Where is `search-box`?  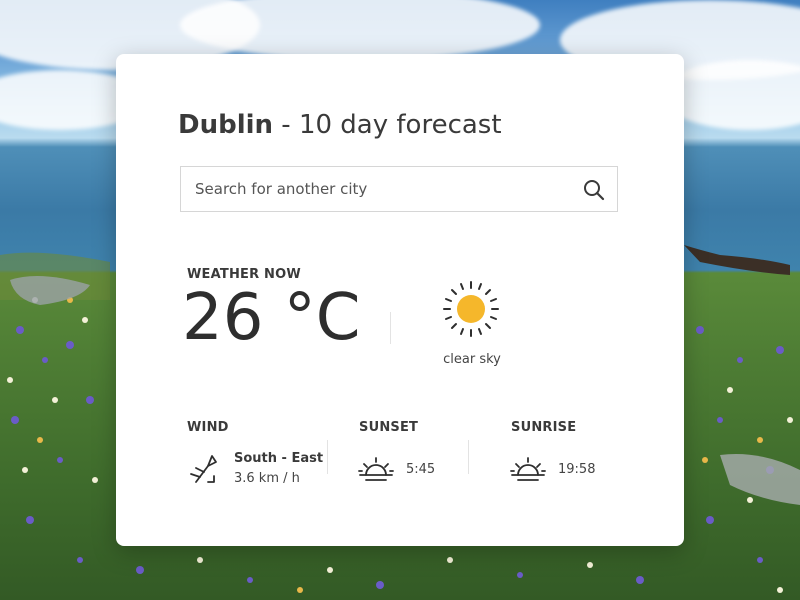 search-box is located at coordinates (399, 189).